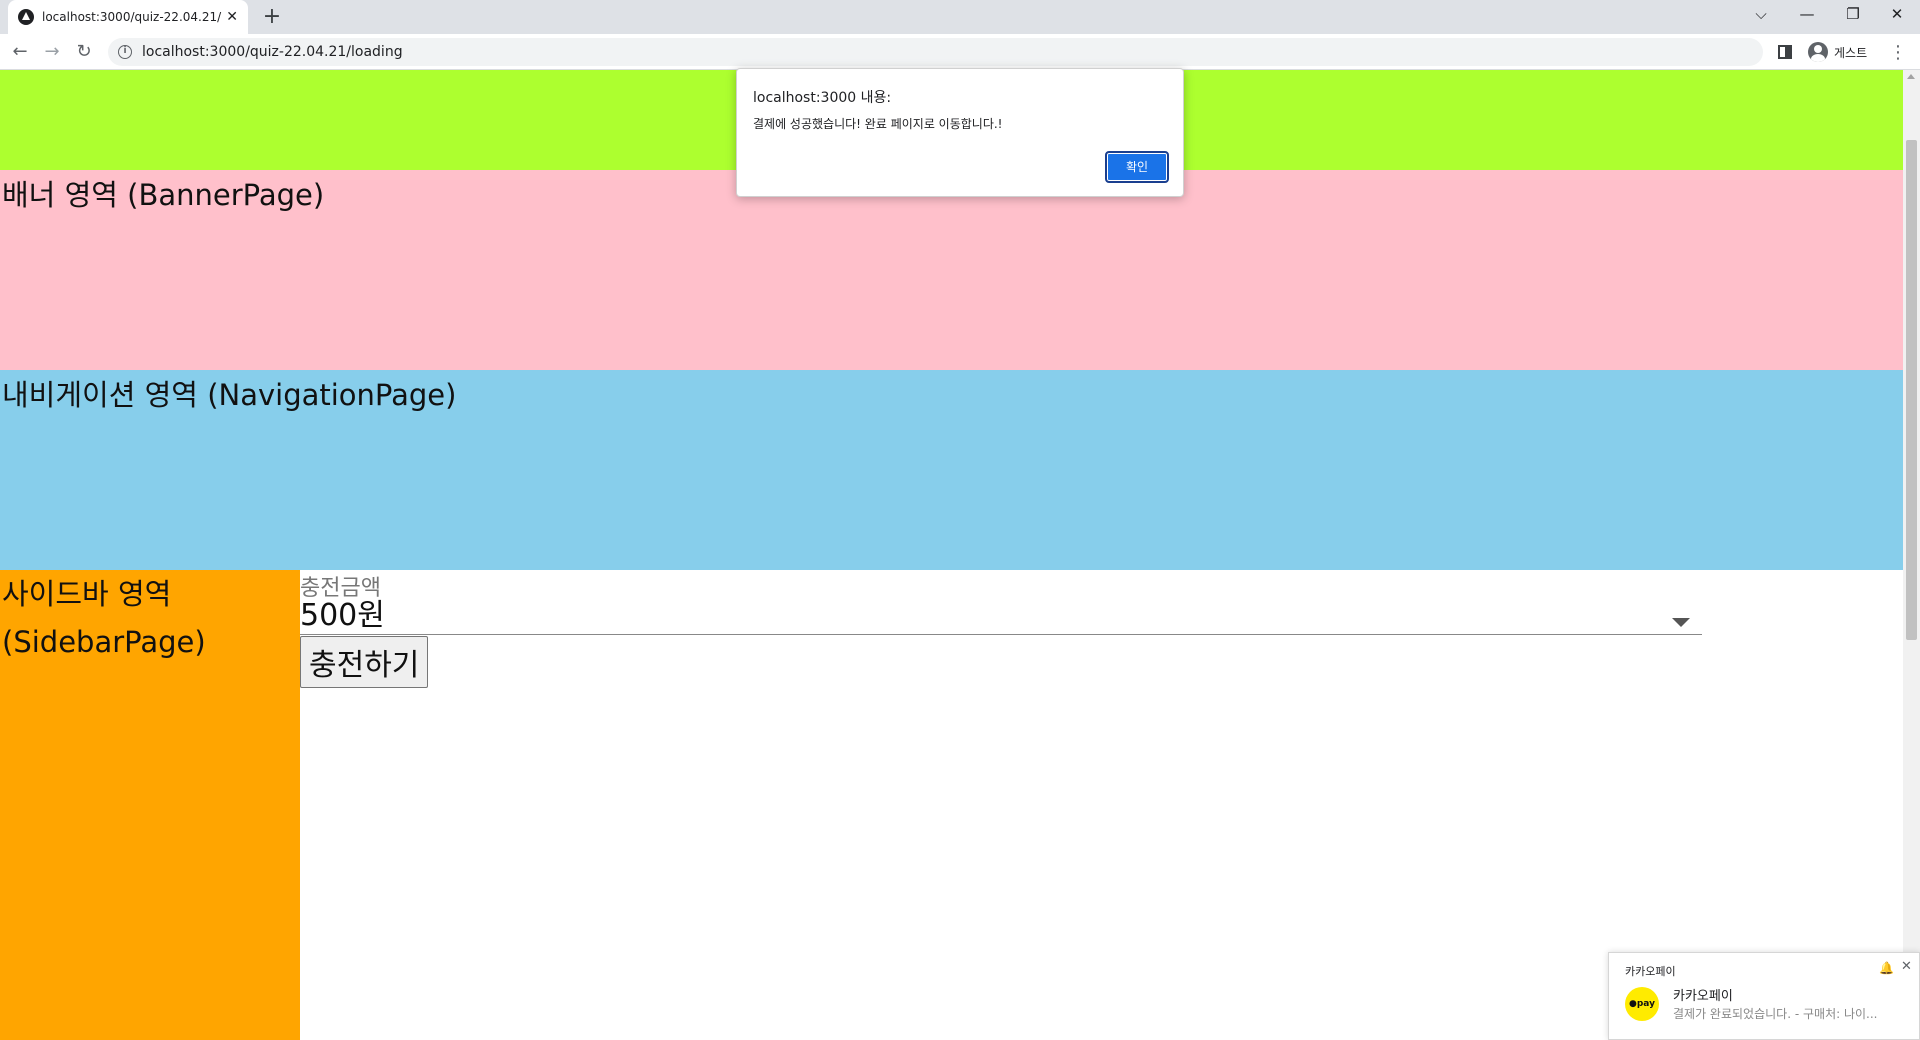  I want to click on navigation-text: 내비게이션 영역 (NavigationPage), so click(229, 395).